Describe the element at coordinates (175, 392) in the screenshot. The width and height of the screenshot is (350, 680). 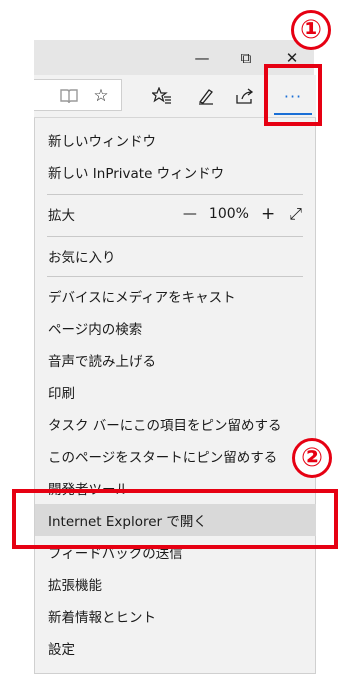
I see `menu-item-print: 印刷` at that location.